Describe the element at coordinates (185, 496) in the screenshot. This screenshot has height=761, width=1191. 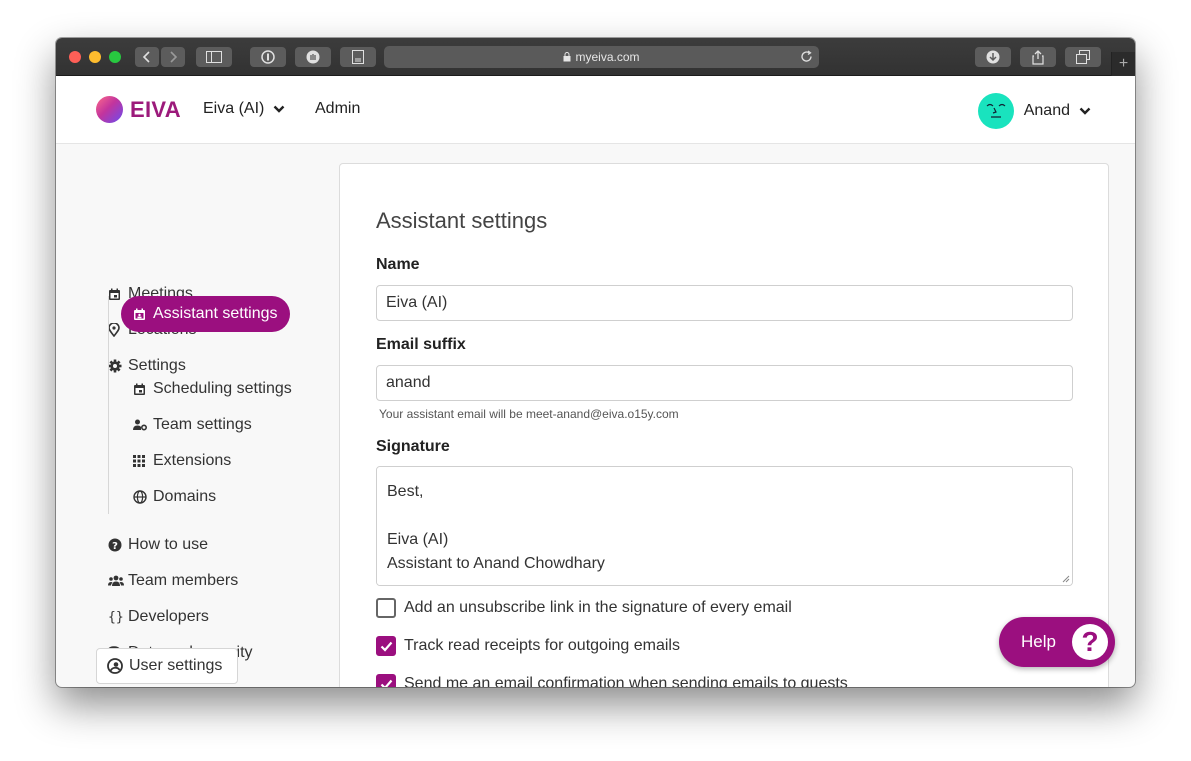
I see `sidebar-item-label: Domains` at that location.